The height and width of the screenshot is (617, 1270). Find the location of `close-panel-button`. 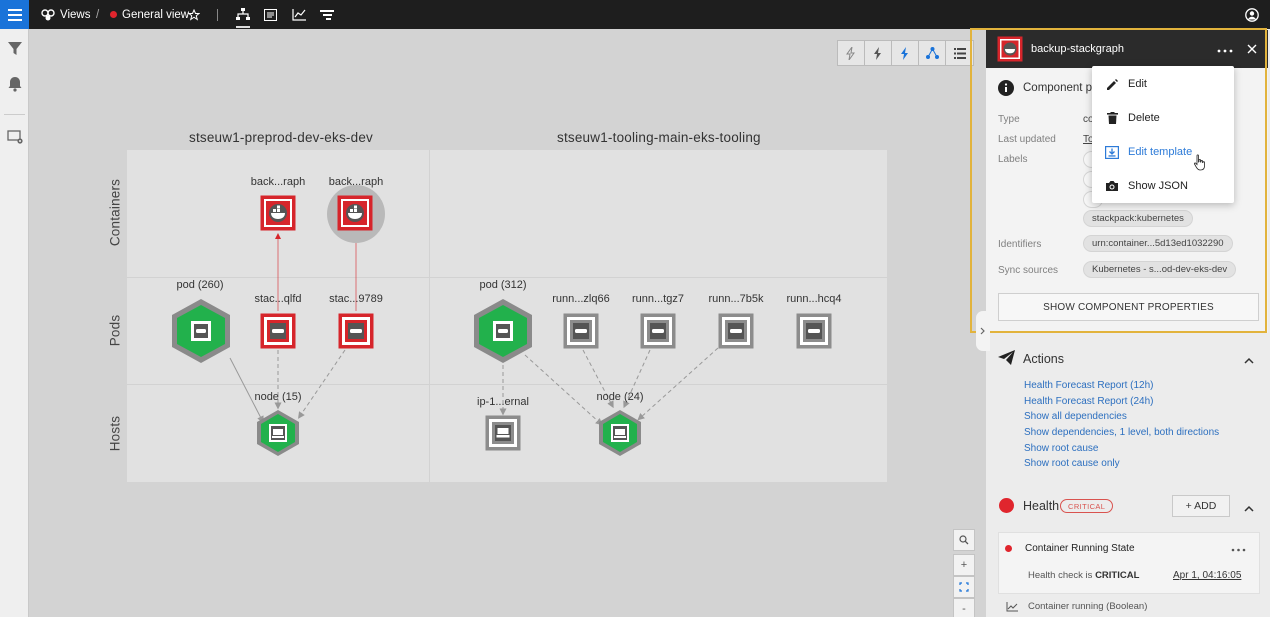

close-panel-button is located at coordinates (1252, 50).